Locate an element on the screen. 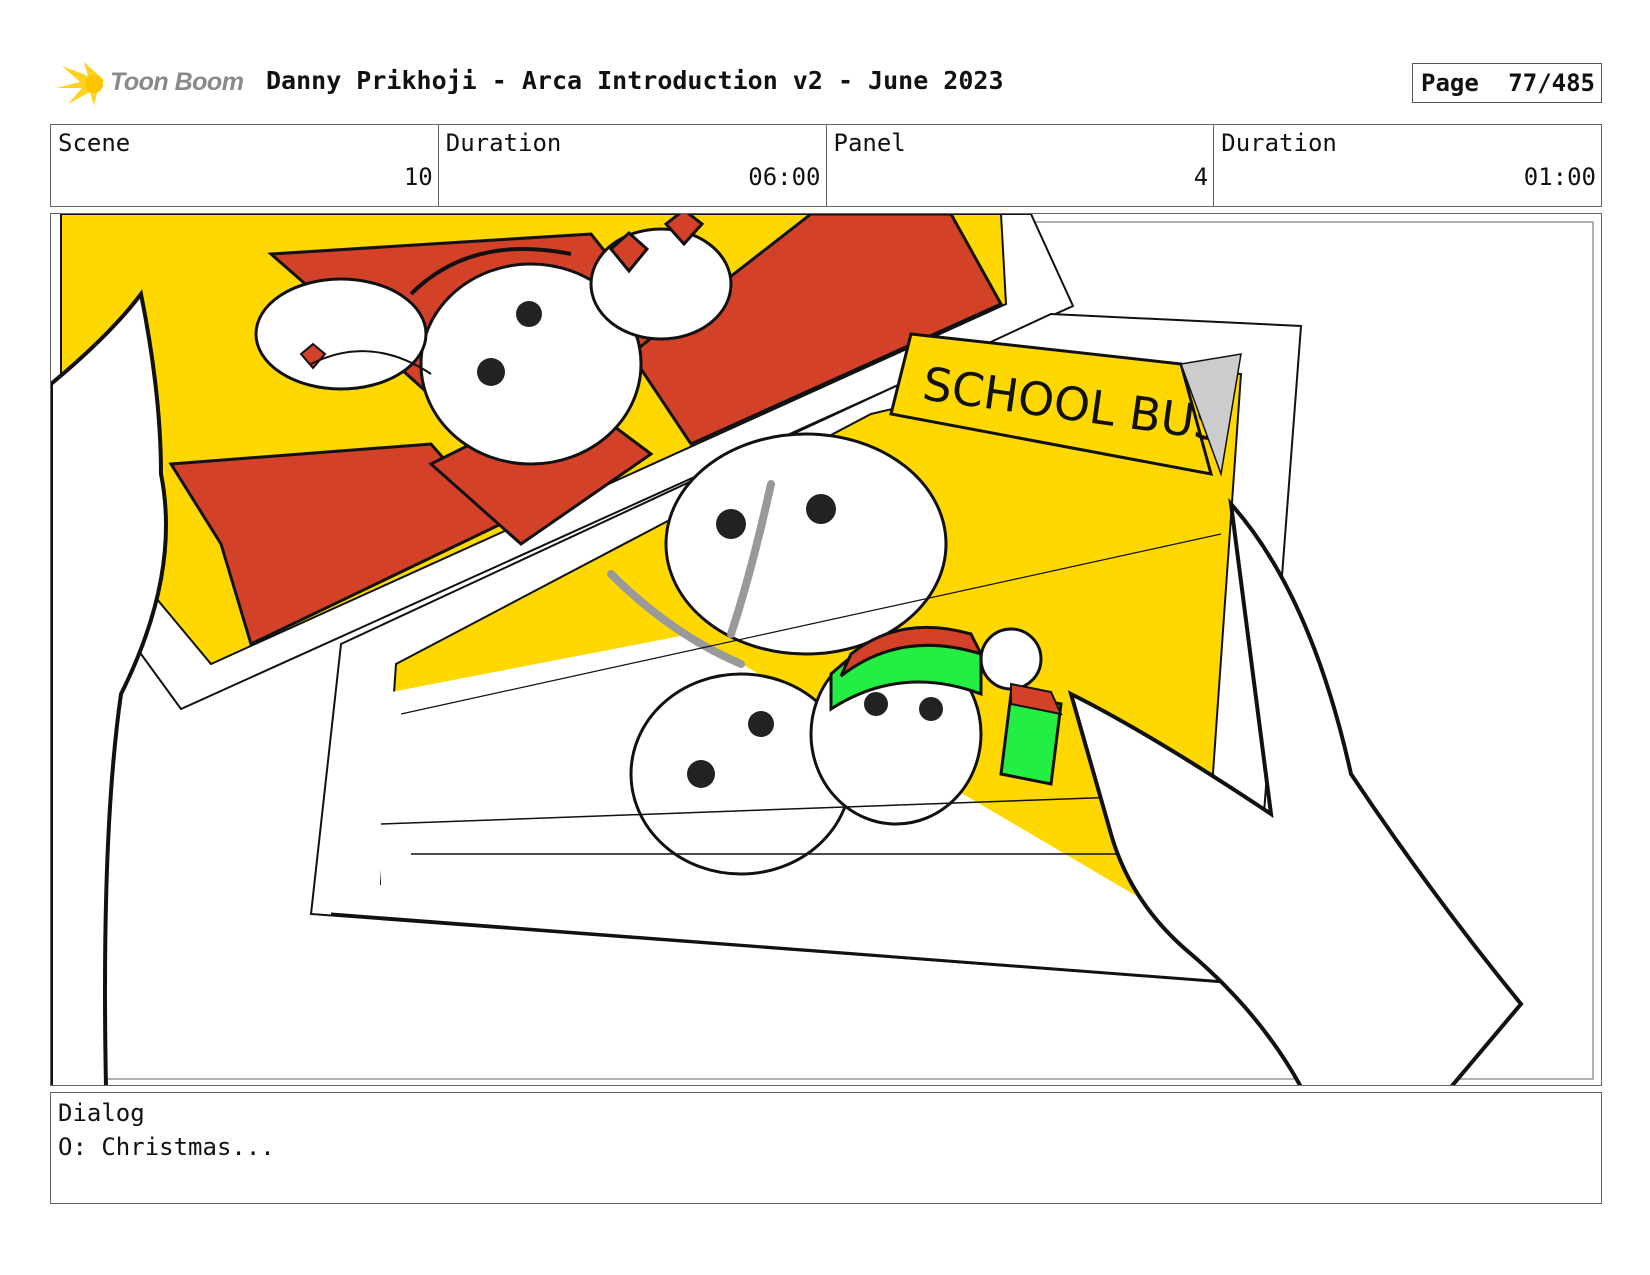 Image resolution: width=1650 pixels, height=1275 pixels. panel-duration-cell: Duration 01:00 is located at coordinates (1407, 165).